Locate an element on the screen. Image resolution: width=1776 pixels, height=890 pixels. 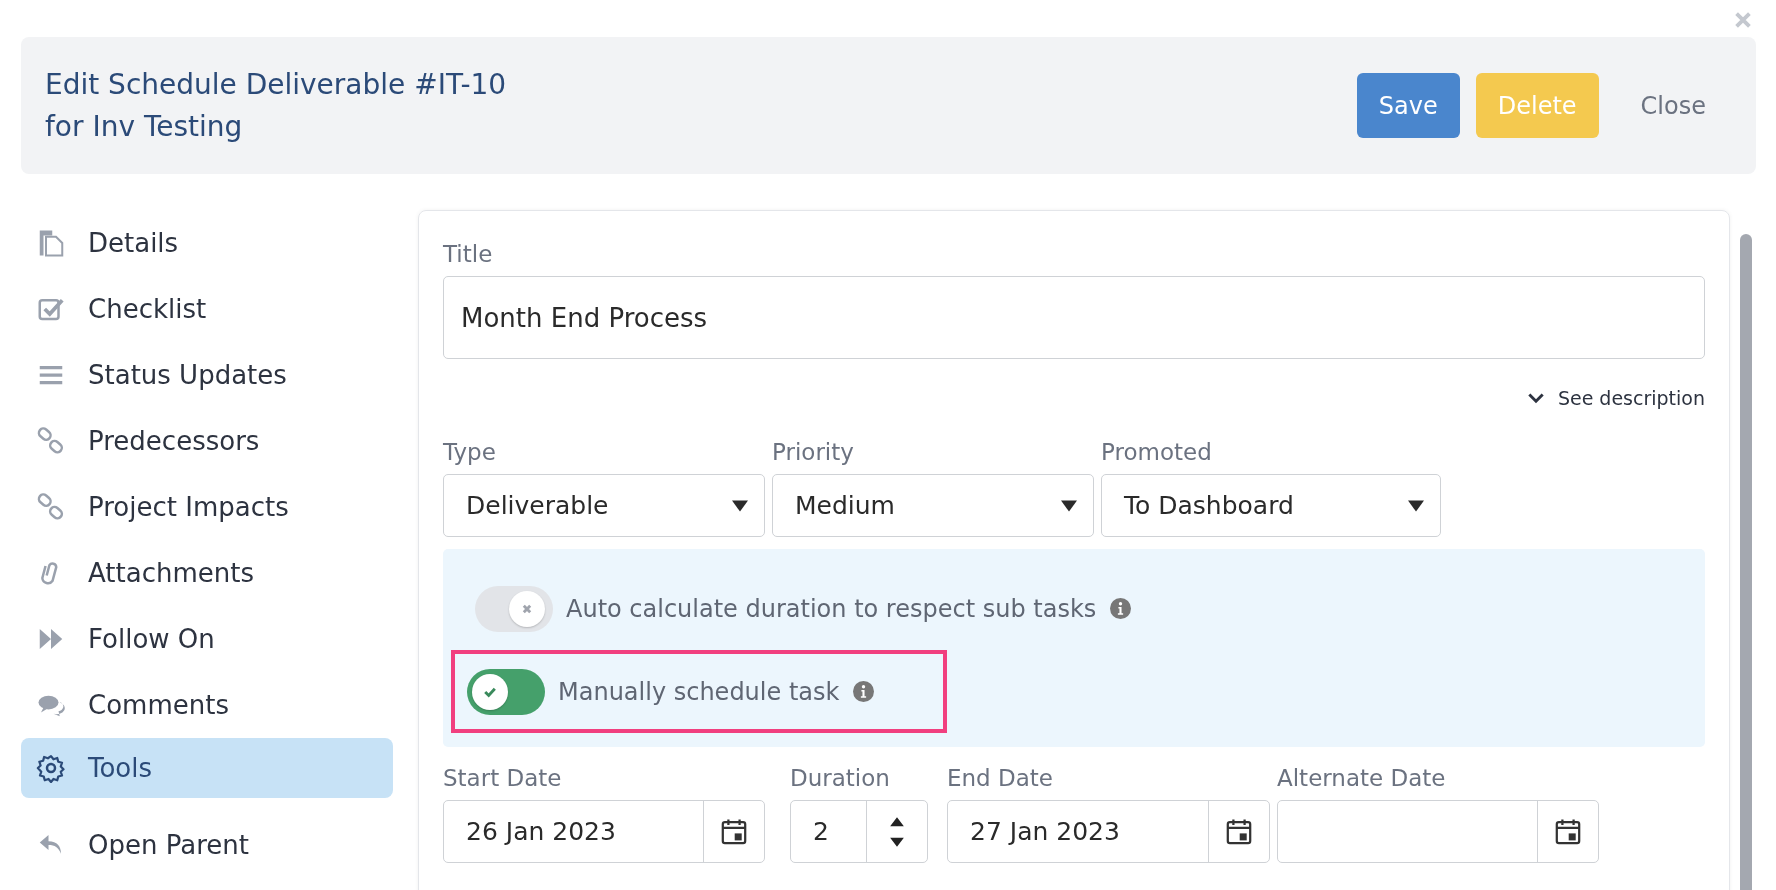
sidebar-item: Status Updates is located at coordinates (207, 375).